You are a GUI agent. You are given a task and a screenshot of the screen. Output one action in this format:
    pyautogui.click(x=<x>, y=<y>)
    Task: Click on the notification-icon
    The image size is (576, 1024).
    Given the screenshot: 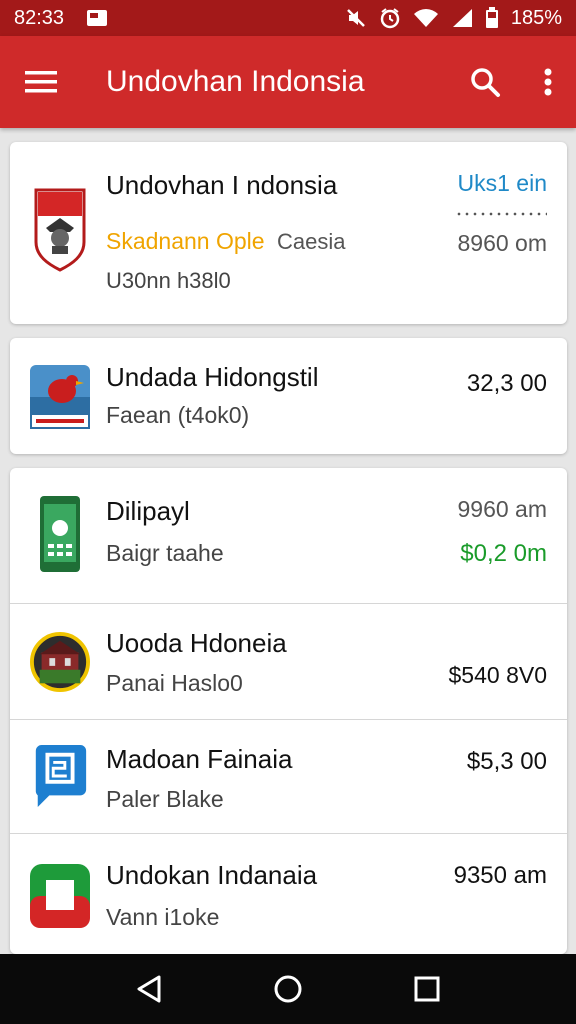 What is the action you would take?
    pyautogui.click(x=97, y=18)
    